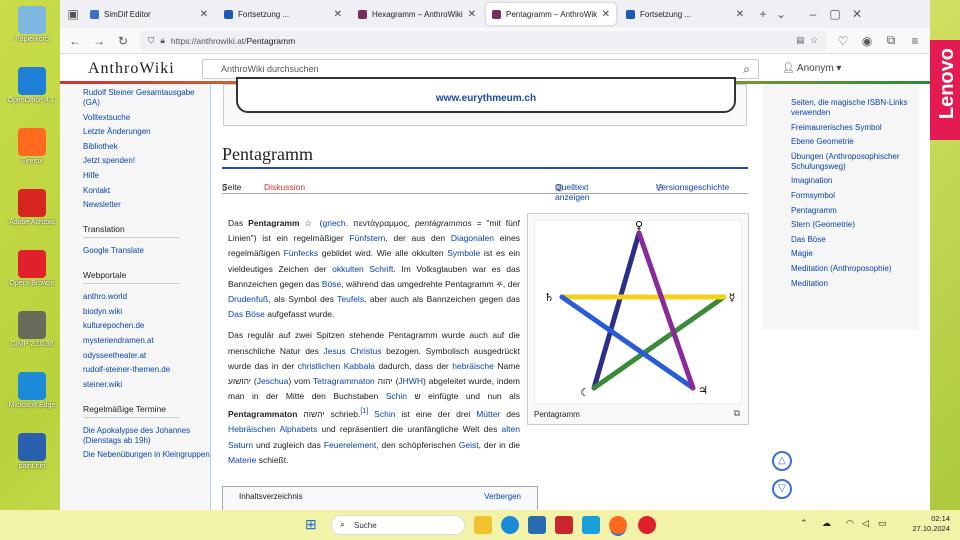  What do you see at coordinates (32, 208) in the screenshot?
I see `desktop-icon: Adobe Acrobat` at bounding box center [32, 208].